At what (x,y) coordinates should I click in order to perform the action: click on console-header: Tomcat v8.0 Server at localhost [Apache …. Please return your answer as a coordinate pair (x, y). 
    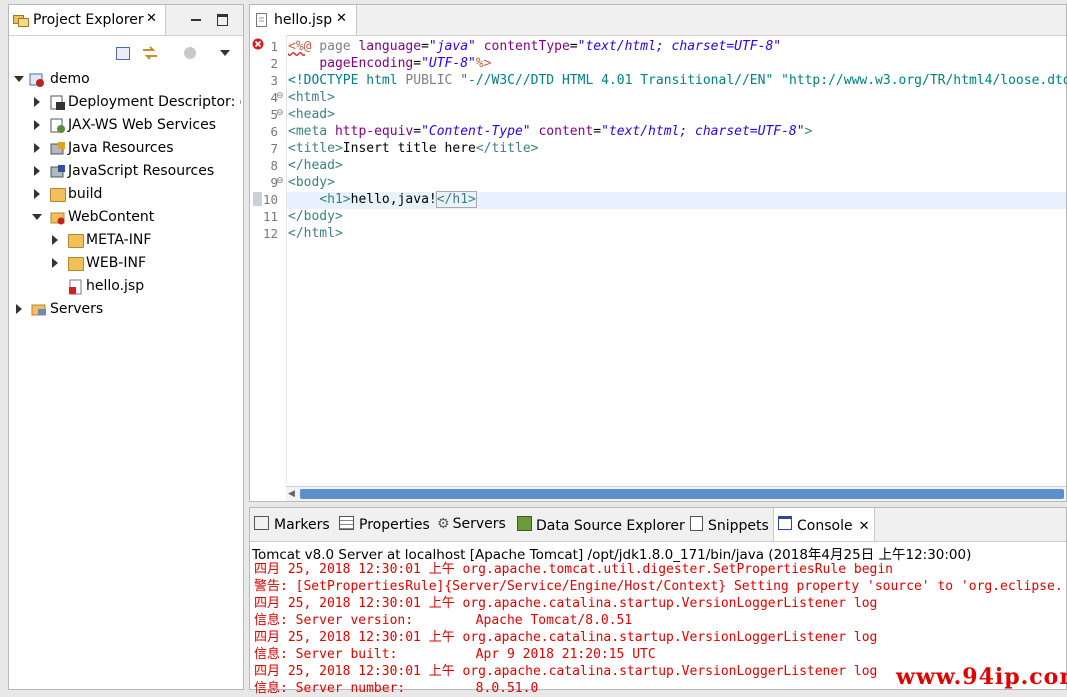
    Looking at the image, I should click on (612, 555).